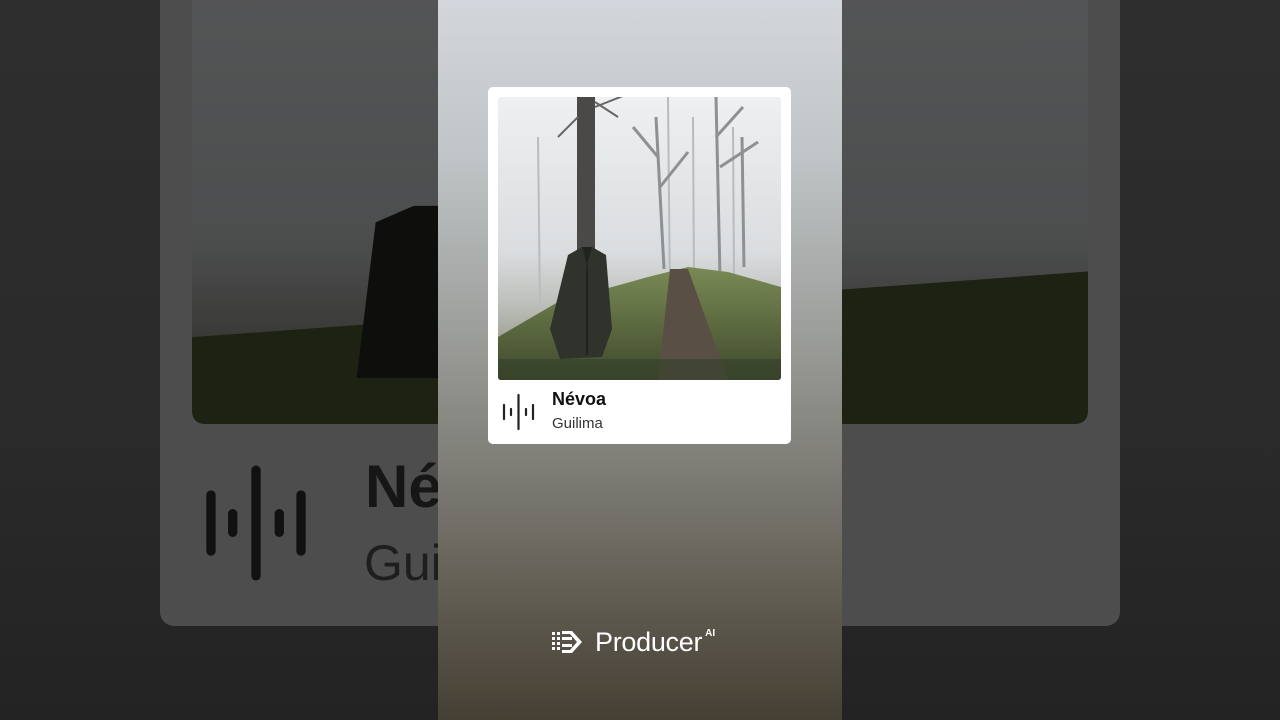  Describe the element at coordinates (567, 642) in the screenshot. I see `producer-logo-icon` at that location.